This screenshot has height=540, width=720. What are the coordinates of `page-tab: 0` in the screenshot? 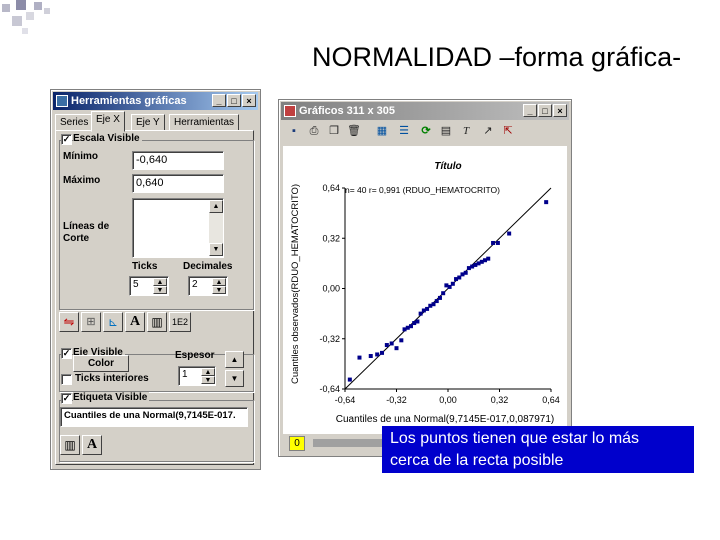 It's located at (297, 443).